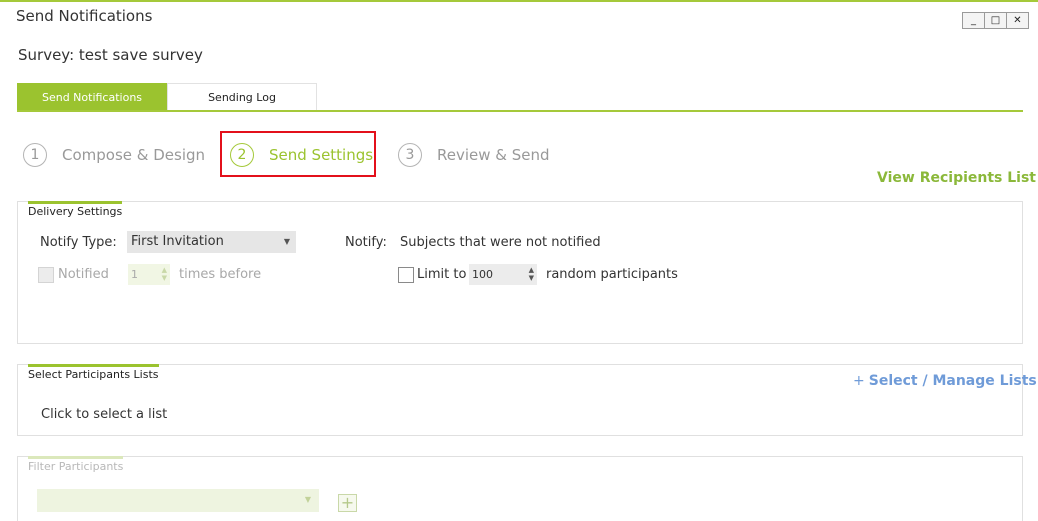 This screenshot has height=521, width=1038. Describe the element at coordinates (859, 381) in the screenshot. I see `plus-icon: +` at that location.